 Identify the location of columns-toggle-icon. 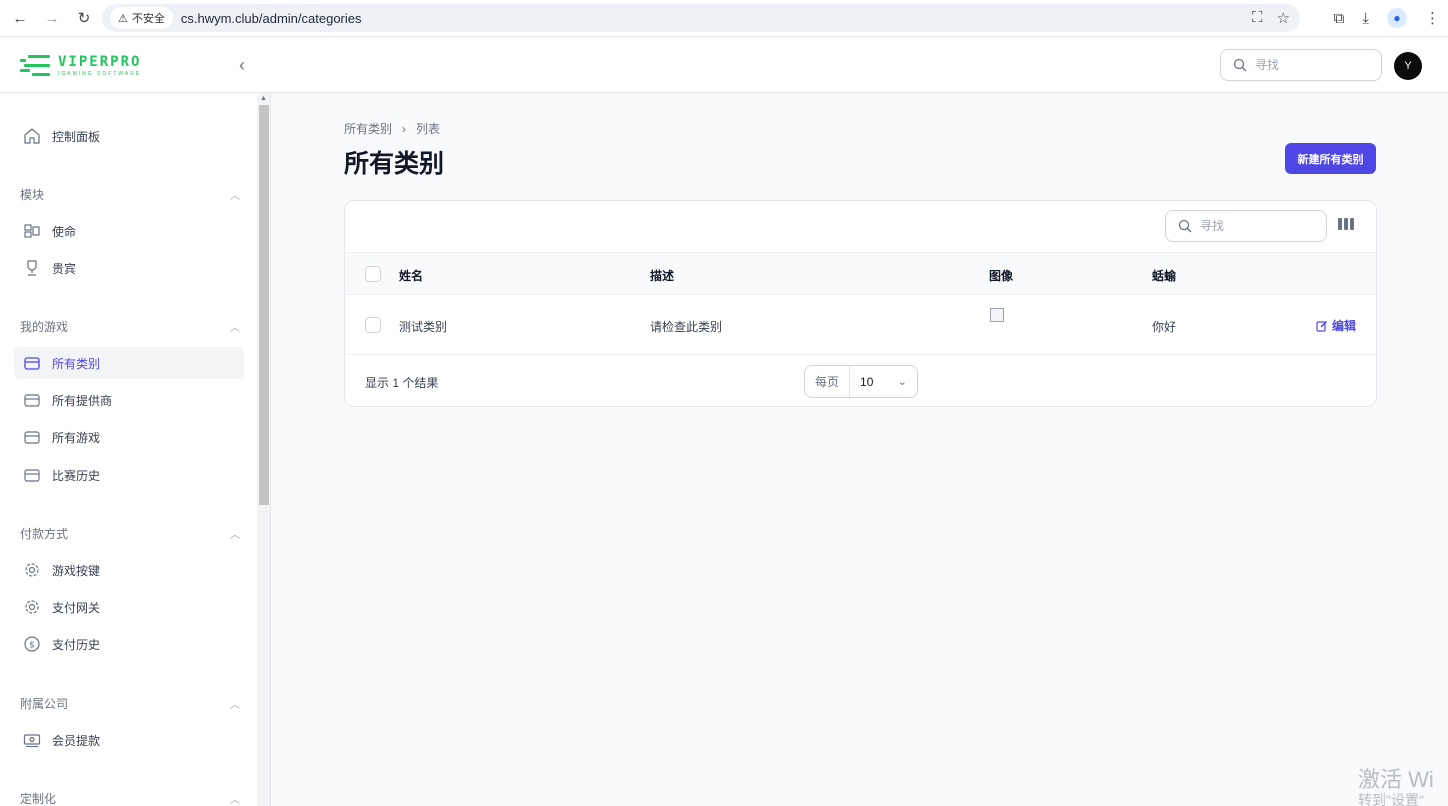
(1347, 226).